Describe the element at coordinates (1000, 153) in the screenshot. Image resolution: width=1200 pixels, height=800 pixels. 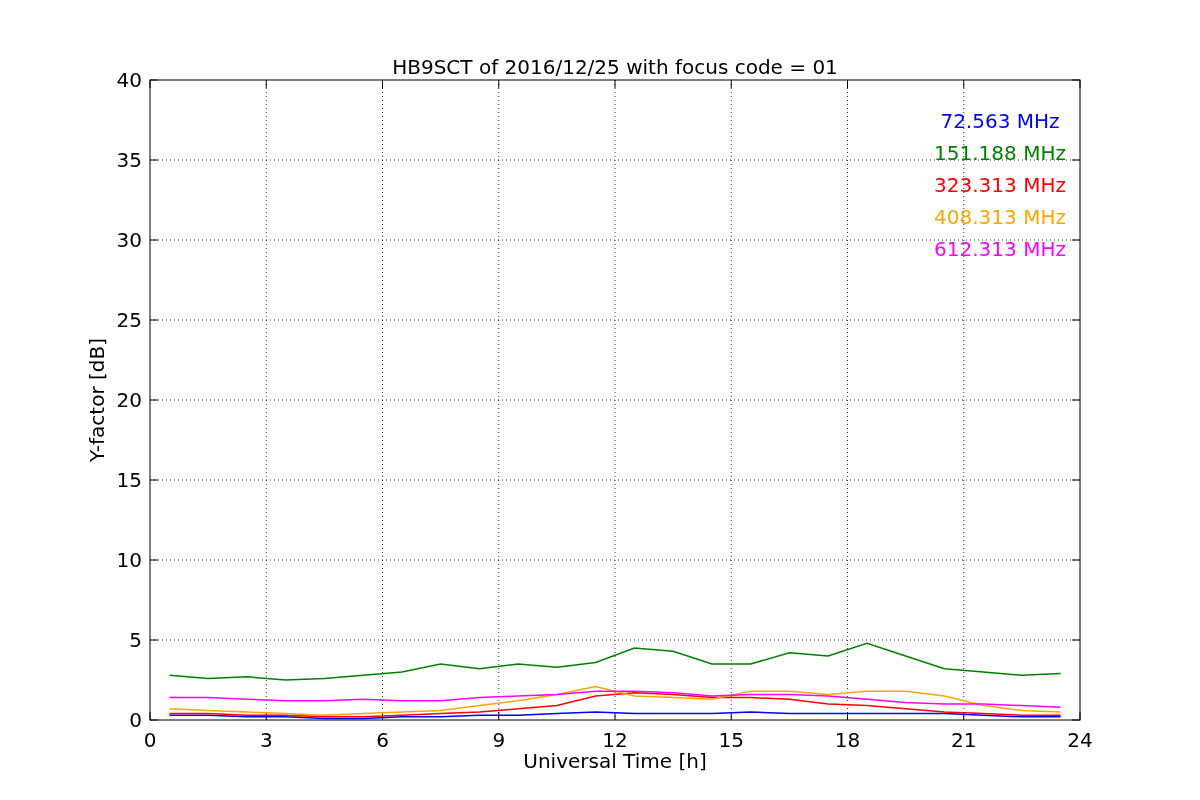
I see `legend-label: 151.188 MHz` at that location.